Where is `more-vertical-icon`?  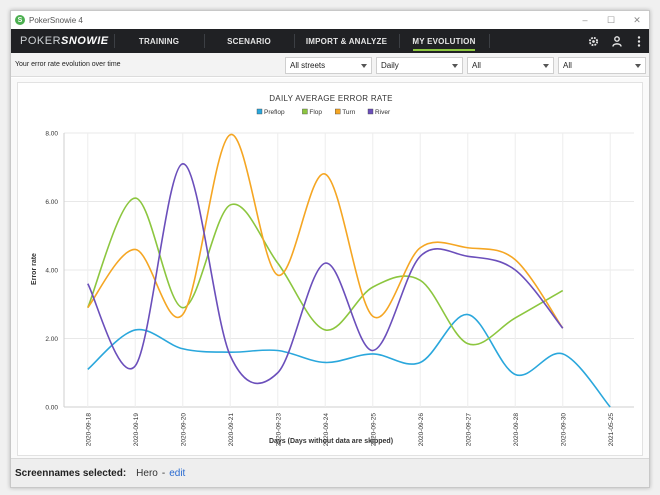 more-vertical-icon is located at coordinates (639, 41).